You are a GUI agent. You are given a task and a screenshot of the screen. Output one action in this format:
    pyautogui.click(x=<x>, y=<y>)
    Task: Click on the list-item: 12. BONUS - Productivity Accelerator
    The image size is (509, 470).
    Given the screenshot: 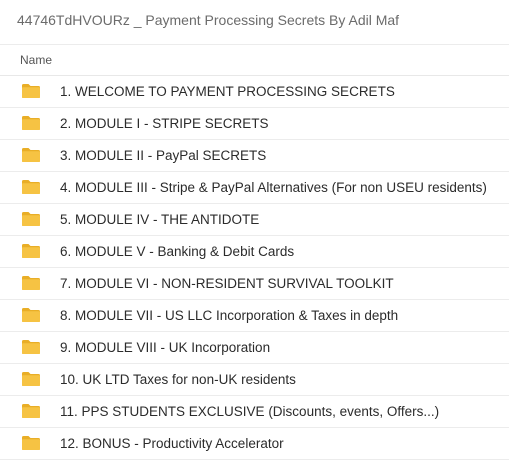 What is the action you would take?
    pyautogui.click(x=254, y=444)
    